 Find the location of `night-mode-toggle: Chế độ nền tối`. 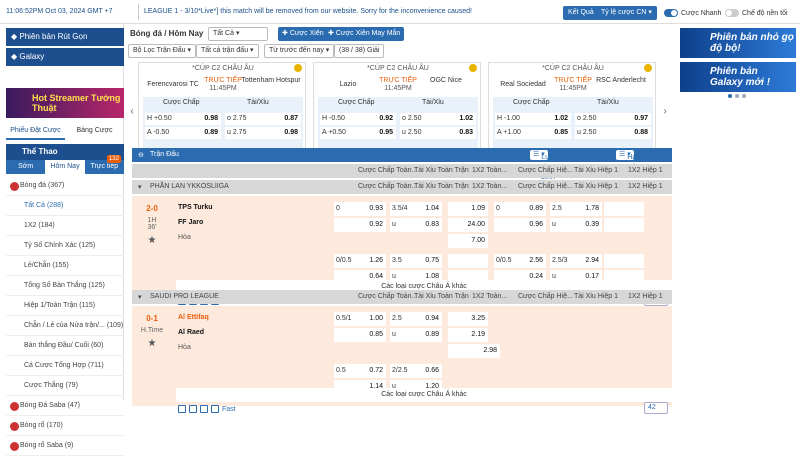

night-mode-toggle: Chế độ nền tối is located at coordinates (756, 13).